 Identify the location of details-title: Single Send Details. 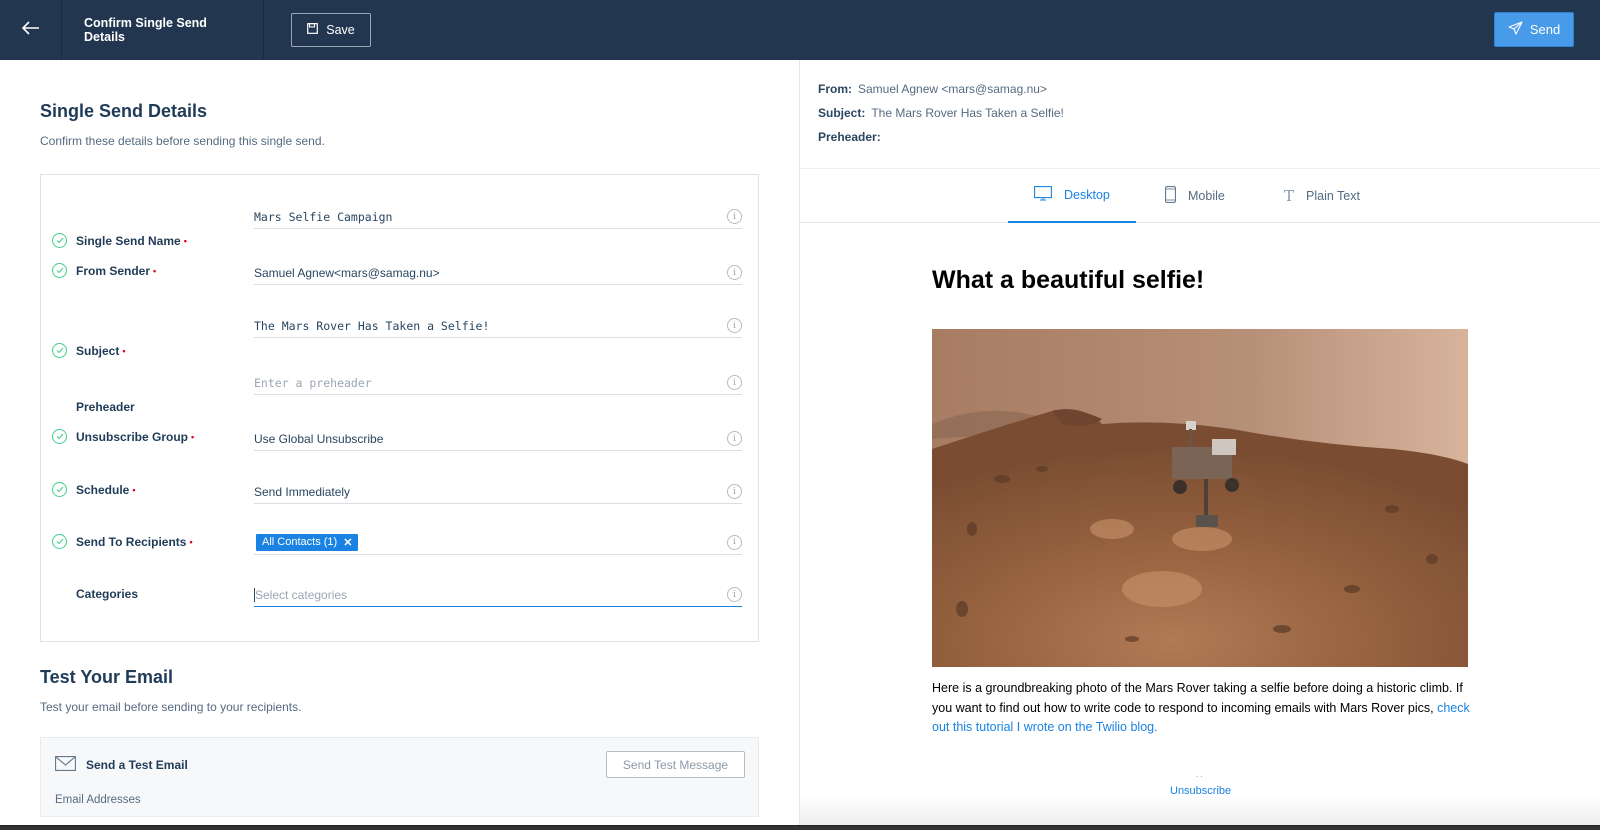
(124, 111).